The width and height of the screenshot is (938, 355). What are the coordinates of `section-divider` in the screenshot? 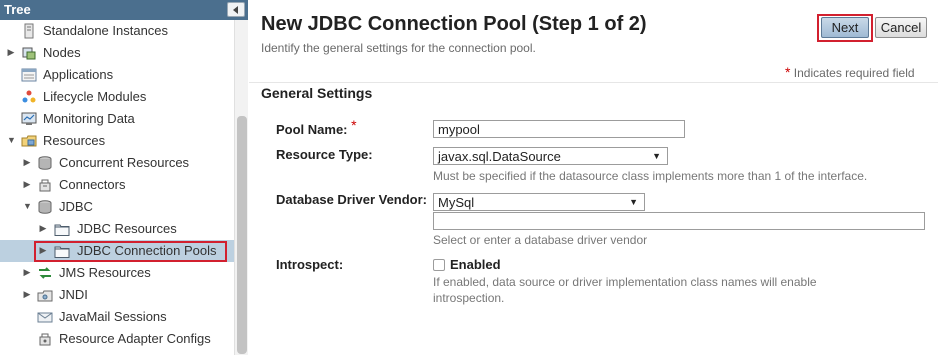 It's located at (593, 82).